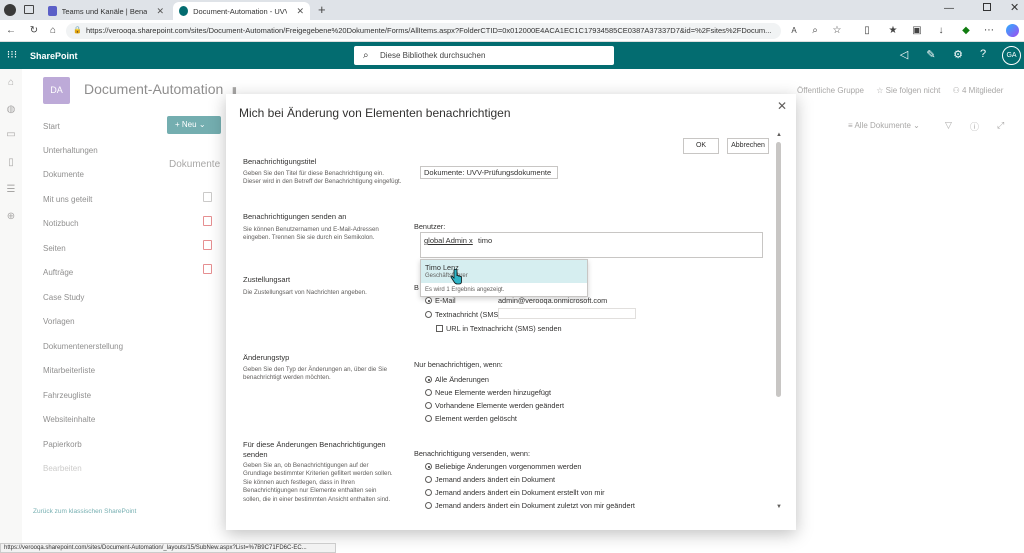  What do you see at coordinates (430, 226) in the screenshot?
I see `users-label: Benutzer:` at bounding box center [430, 226].